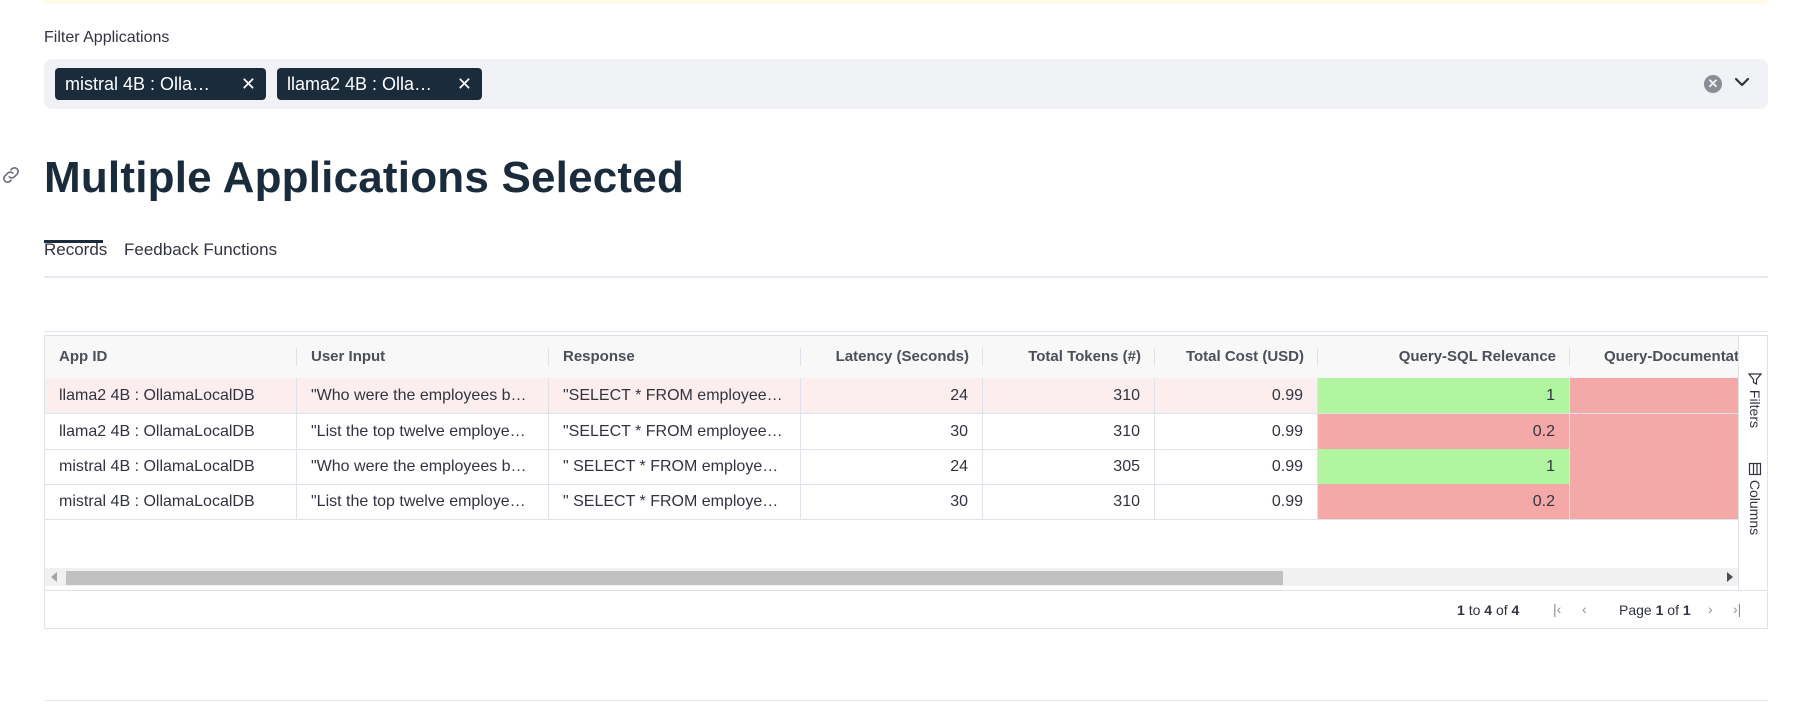  Describe the element at coordinates (1584, 609) in the screenshot. I see `prev-page-icon: ‹` at that location.